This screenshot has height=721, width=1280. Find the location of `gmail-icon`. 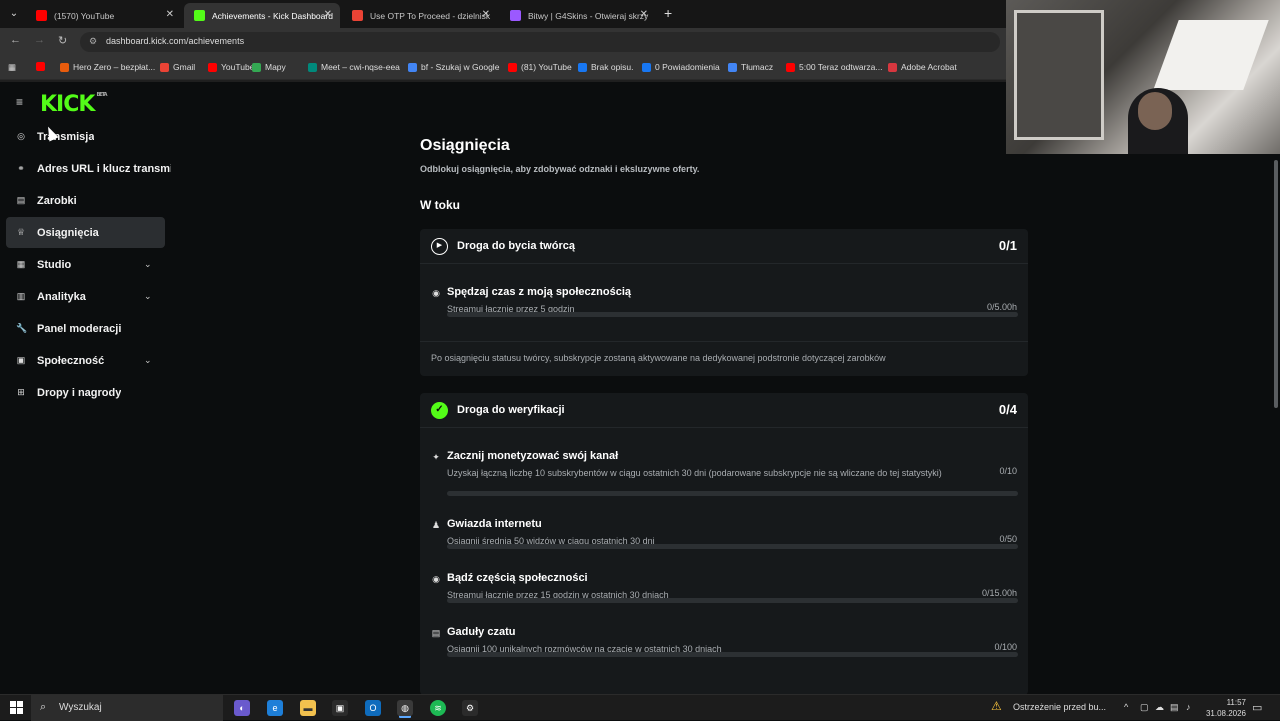

gmail-icon is located at coordinates (357, 15).